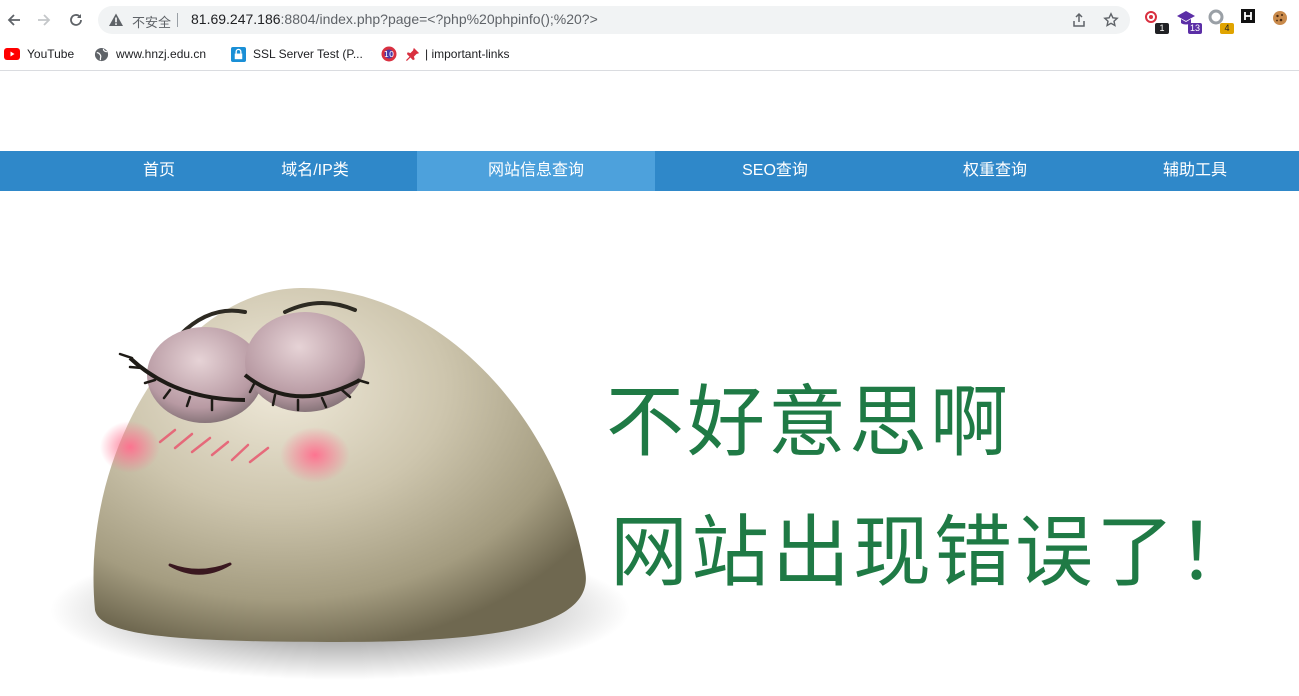  What do you see at coordinates (1156, 21) in the screenshot?
I see `extension-cloud: 1` at bounding box center [1156, 21].